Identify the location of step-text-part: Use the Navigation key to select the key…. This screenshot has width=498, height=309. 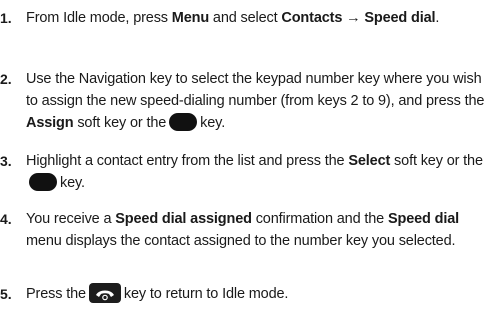
(255, 90).